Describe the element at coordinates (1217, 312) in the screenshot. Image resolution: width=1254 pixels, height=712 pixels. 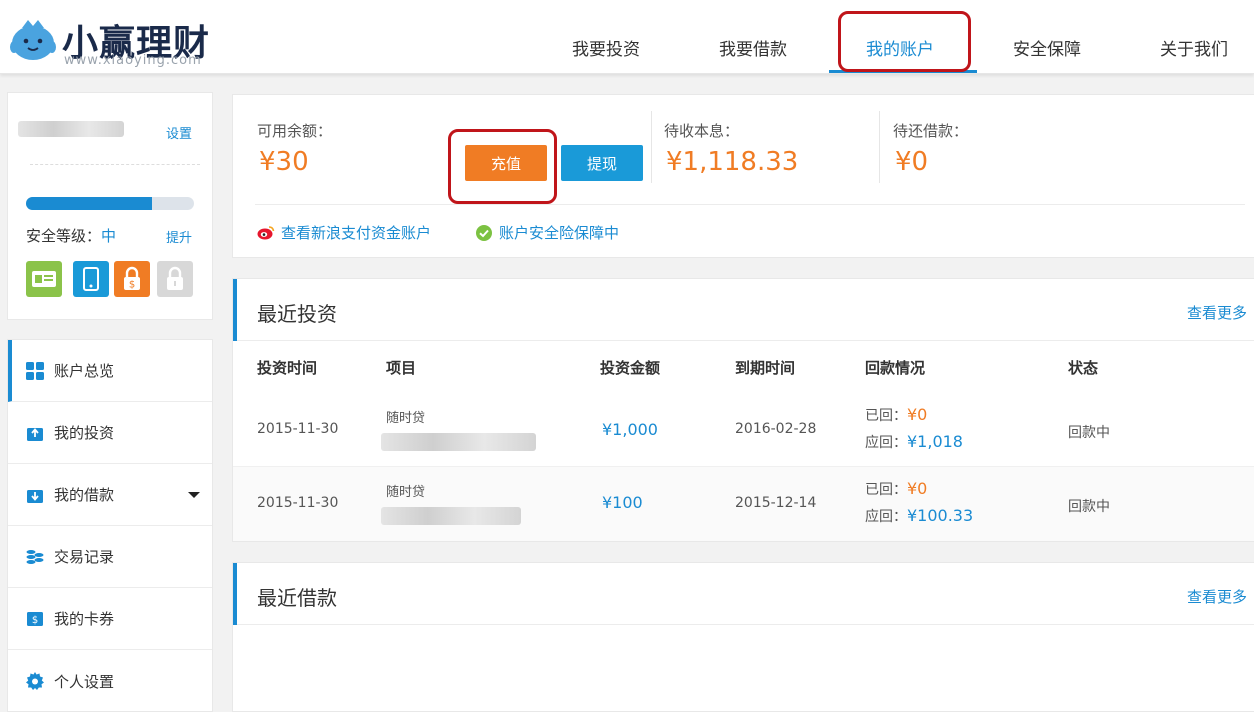
I see `view-more-investments-link: 查看更多` at that location.